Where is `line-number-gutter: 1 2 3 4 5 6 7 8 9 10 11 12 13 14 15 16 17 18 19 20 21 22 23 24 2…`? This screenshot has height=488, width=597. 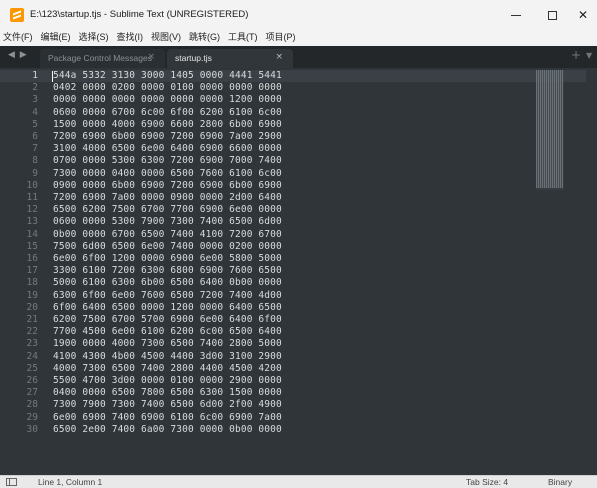
line-number-gutter: 1 2 3 4 5 6 7 8 9 10 11 12 13 14 15 16 17 18 19 20 21 22 23 24 2… is located at coordinates (23, 271).